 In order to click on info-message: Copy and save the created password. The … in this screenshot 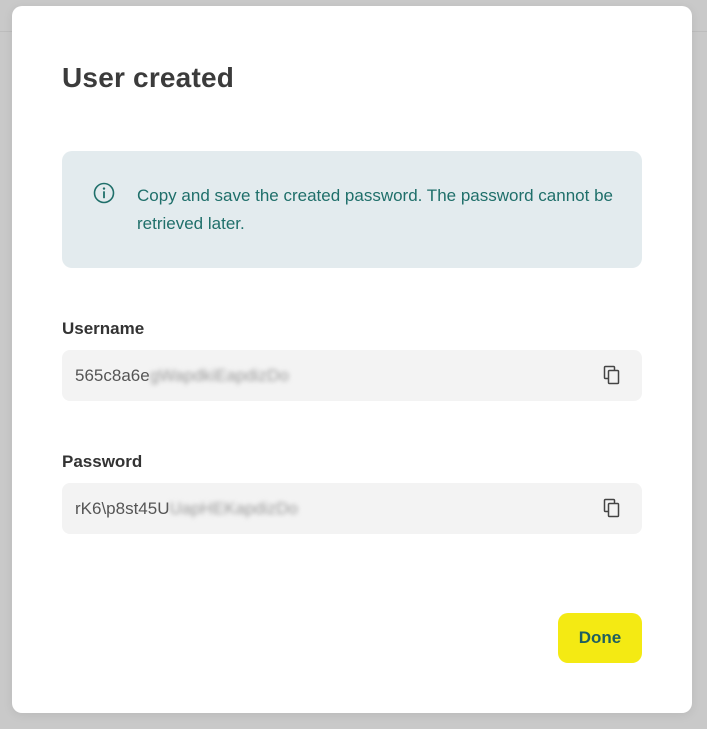, I will do `click(375, 209)`.